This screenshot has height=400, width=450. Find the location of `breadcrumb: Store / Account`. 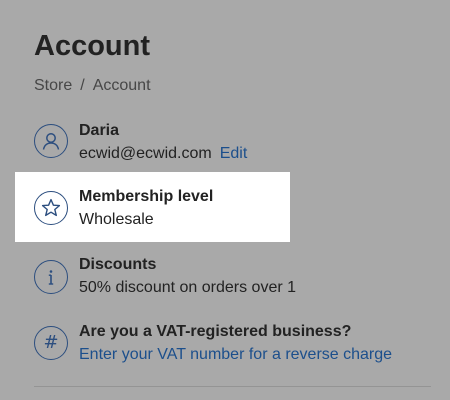

breadcrumb: Store / Account is located at coordinates (92, 86).